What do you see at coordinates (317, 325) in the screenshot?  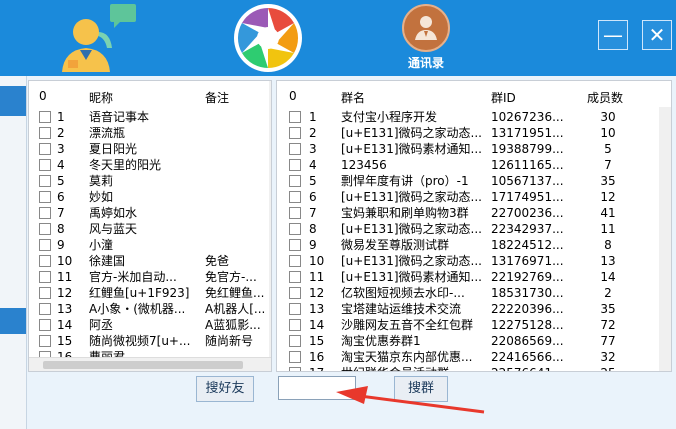 I see `row-number: 14` at bounding box center [317, 325].